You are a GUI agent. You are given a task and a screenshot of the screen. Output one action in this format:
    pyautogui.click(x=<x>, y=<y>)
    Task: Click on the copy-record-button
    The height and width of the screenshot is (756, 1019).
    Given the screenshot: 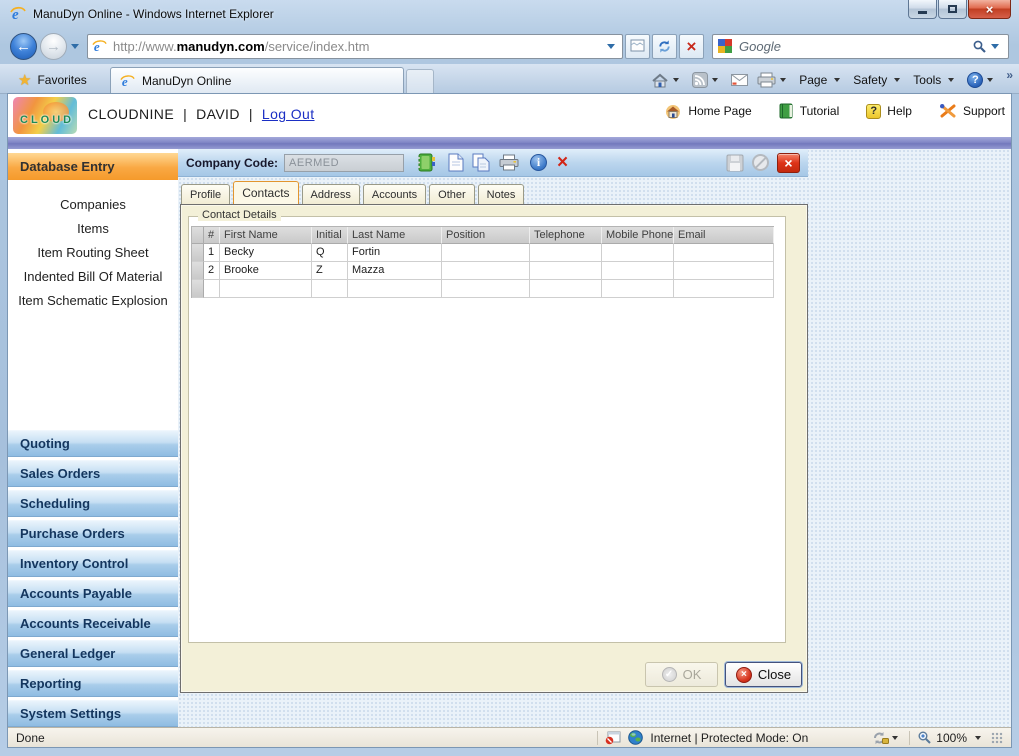 What is the action you would take?
    pyautogui.click(x=481, y=162)
    